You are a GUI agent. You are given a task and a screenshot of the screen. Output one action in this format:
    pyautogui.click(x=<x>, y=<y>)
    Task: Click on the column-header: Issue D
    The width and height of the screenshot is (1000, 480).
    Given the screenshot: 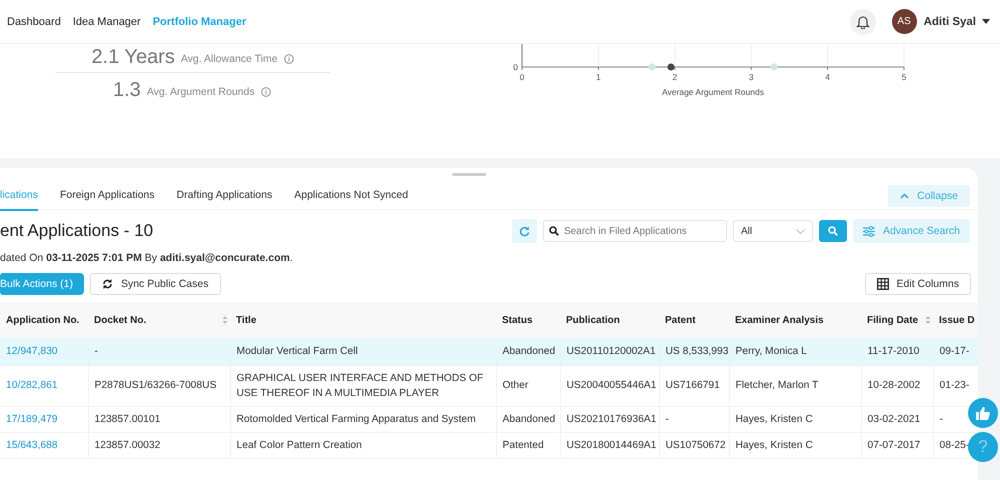 What is the action you would take?
    pyautogui.click(x=955, y=320)
    